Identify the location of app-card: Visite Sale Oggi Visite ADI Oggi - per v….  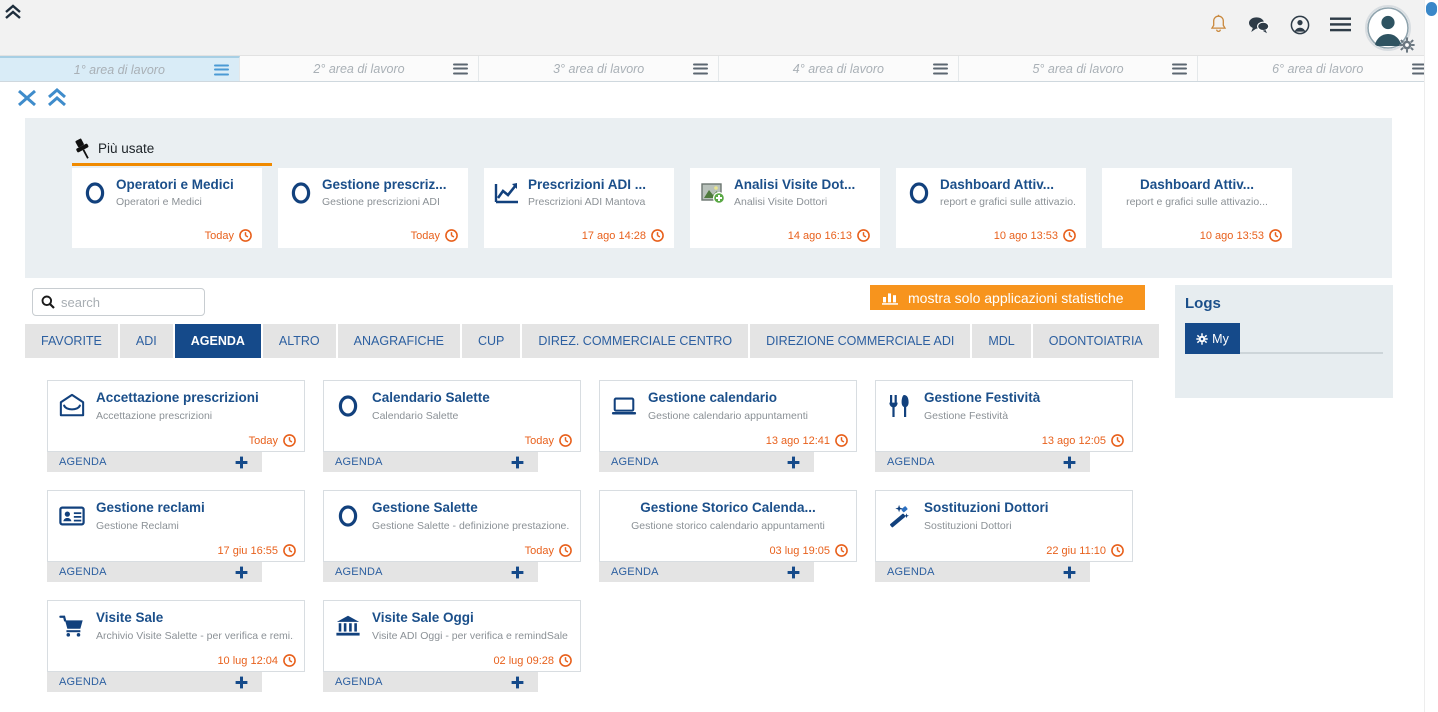
(452, 646).